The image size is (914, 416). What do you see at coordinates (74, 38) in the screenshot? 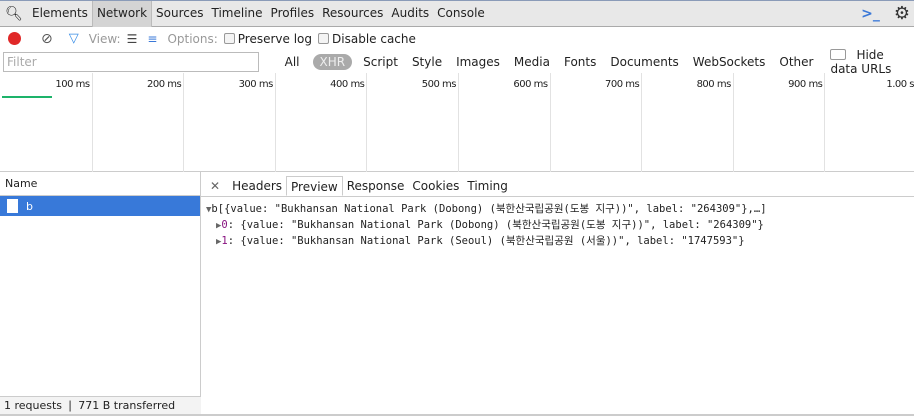
I see `filter-icon: ▽` at bounding box center [74, 38].